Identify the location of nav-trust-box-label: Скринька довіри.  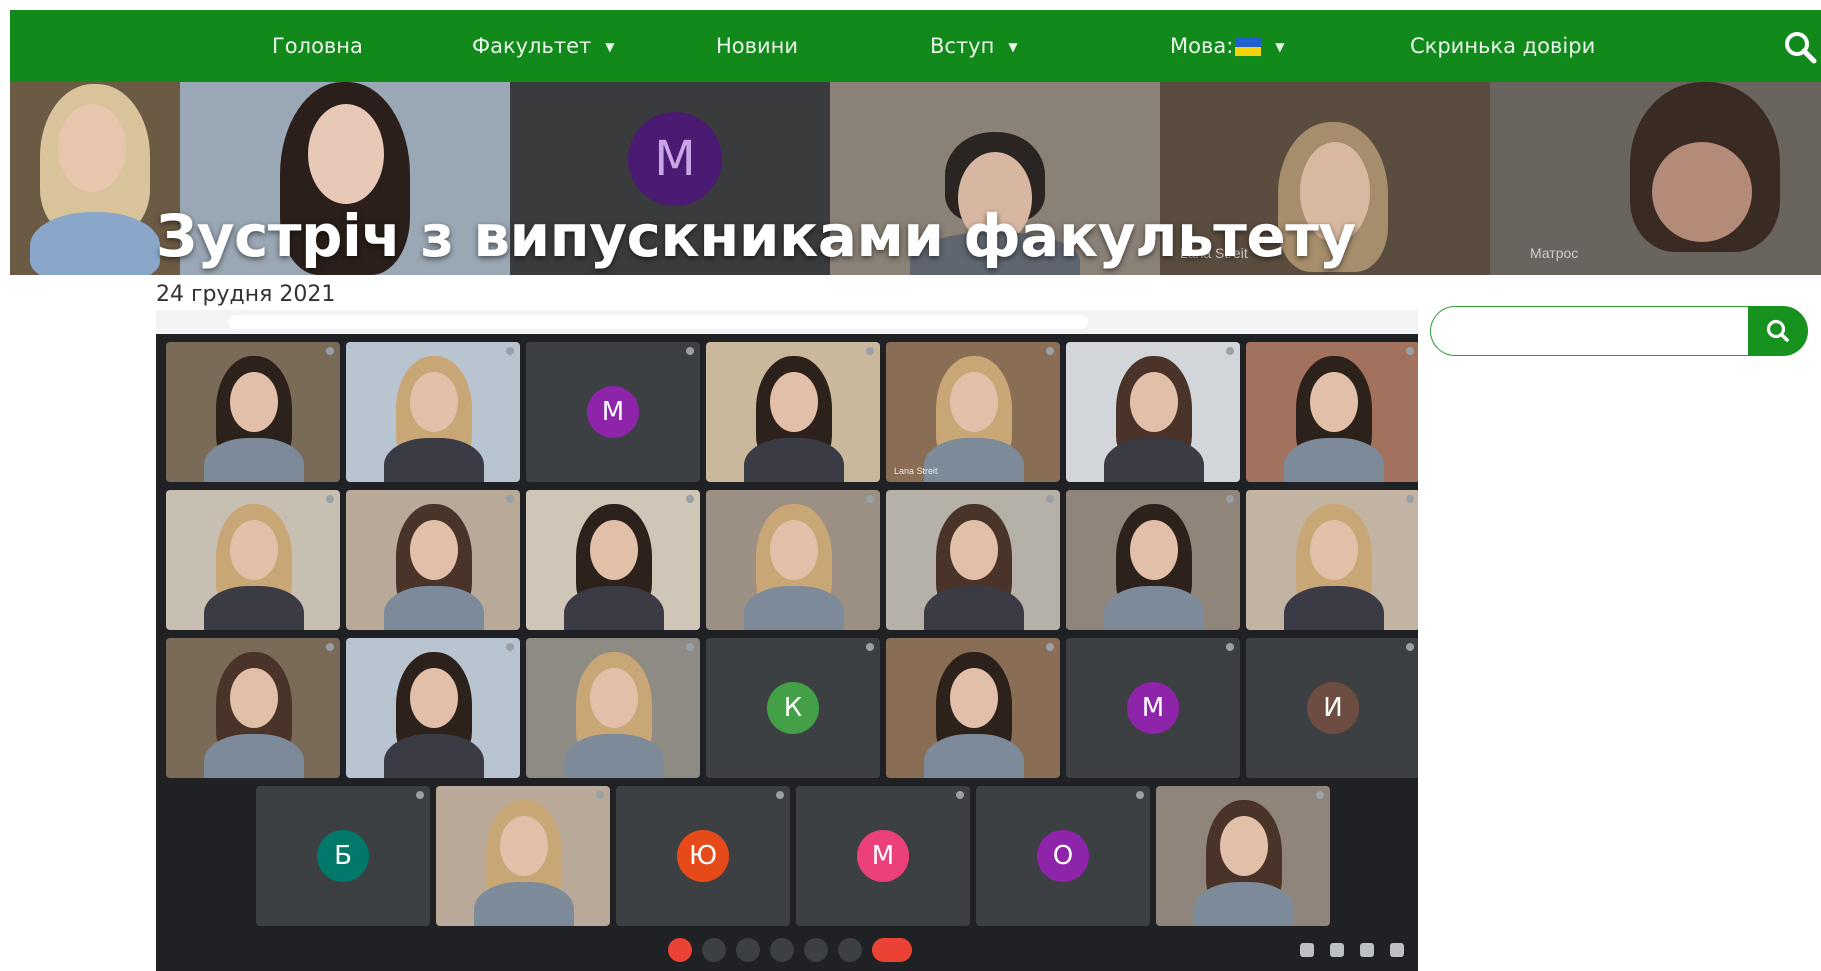
(1503, 46).